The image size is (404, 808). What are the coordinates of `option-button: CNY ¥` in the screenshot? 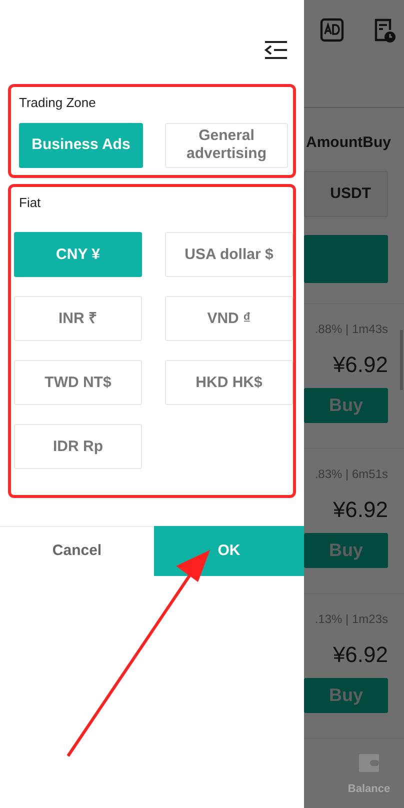 It's located at (78, 254).